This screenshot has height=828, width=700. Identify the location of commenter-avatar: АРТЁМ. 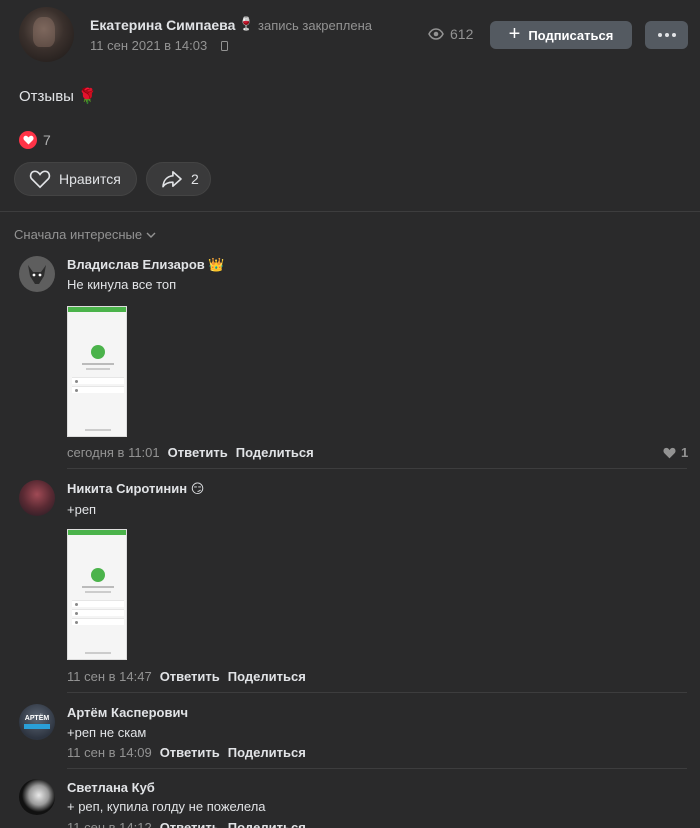
(37, 722).